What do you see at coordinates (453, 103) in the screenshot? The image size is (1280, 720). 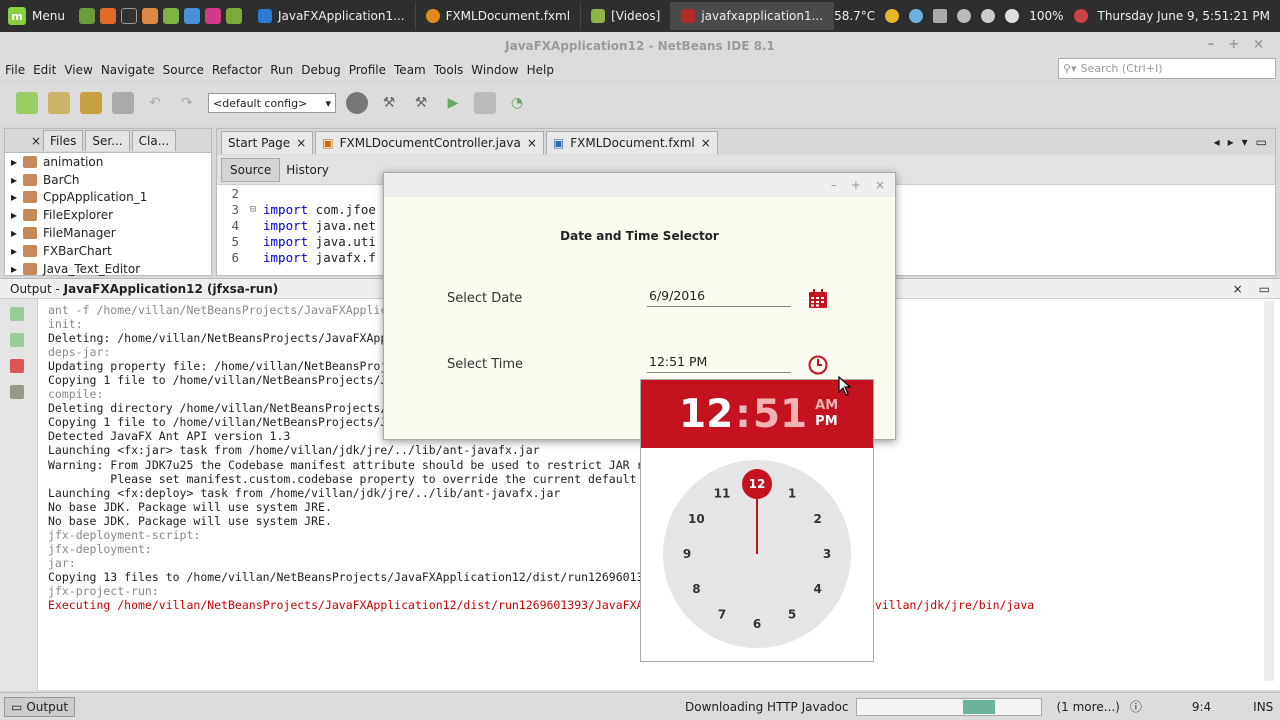 I see `run-icon: ▶` at bounding box center [453, 103].